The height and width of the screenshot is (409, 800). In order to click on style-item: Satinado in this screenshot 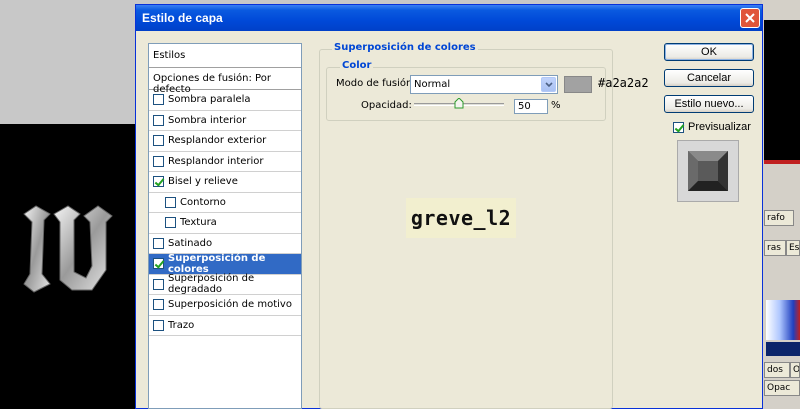, I will do `click(225, 244)`.